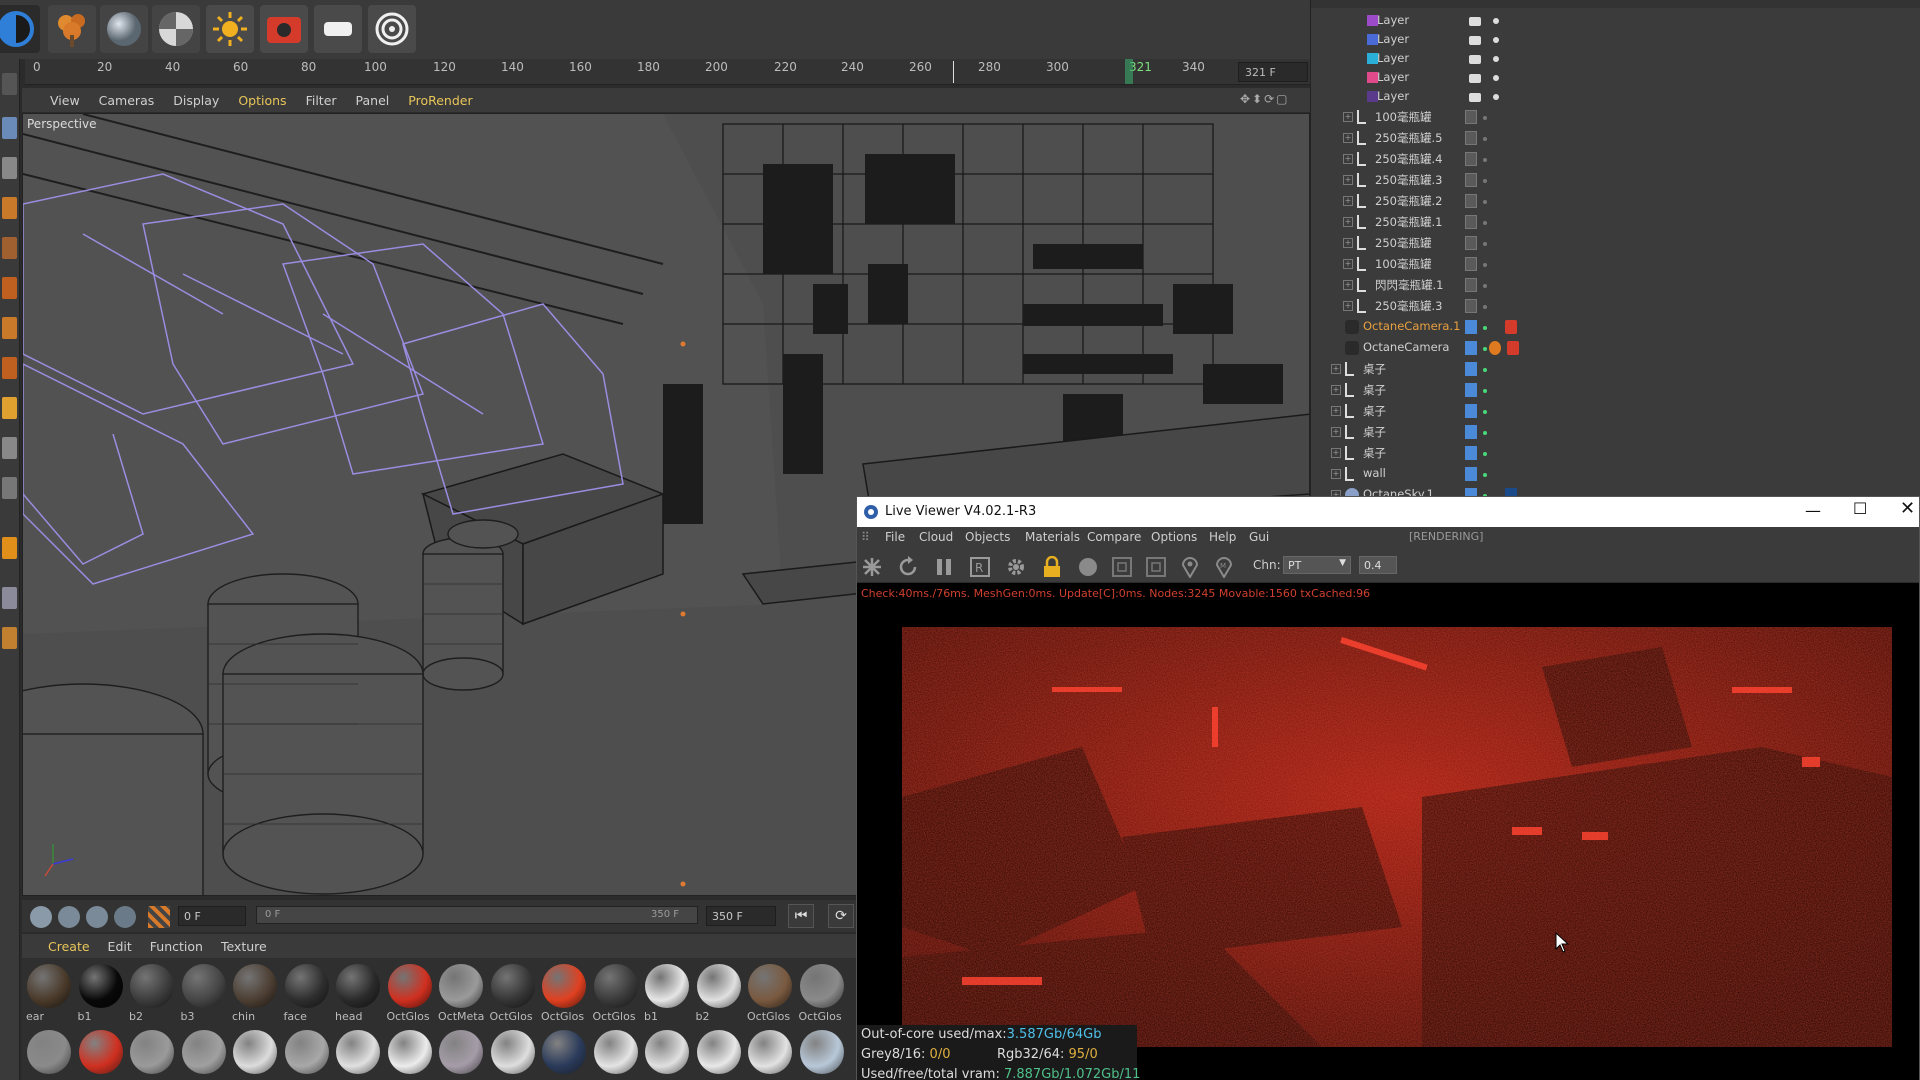 The image size is (1920, 1080). Describe the element at coordinates (1615, 117) in the screenshot. I see `object-row: +100毫瓶罐` at that location.